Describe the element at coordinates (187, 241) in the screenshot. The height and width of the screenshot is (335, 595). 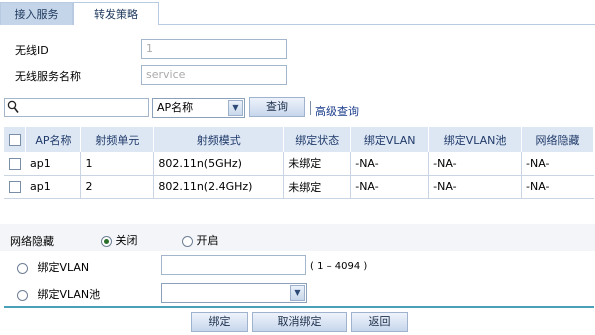
I see `radio-on` at that location.